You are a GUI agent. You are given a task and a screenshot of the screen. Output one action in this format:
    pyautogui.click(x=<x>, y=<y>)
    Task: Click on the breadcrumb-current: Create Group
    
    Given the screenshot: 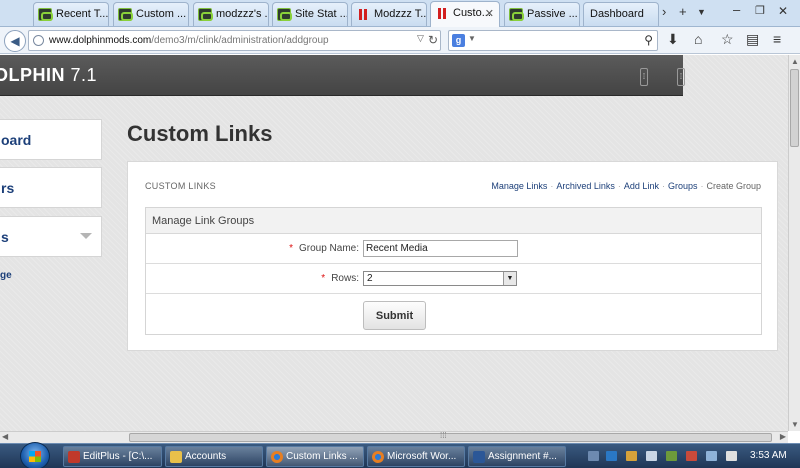 What is the action you would take?
    pyautogui.click(x=733, y=186)
    